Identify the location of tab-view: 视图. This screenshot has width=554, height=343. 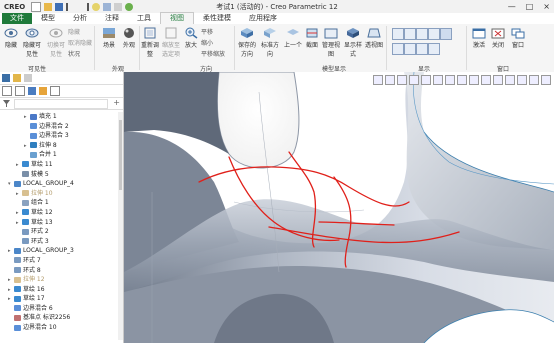
(177, 18).